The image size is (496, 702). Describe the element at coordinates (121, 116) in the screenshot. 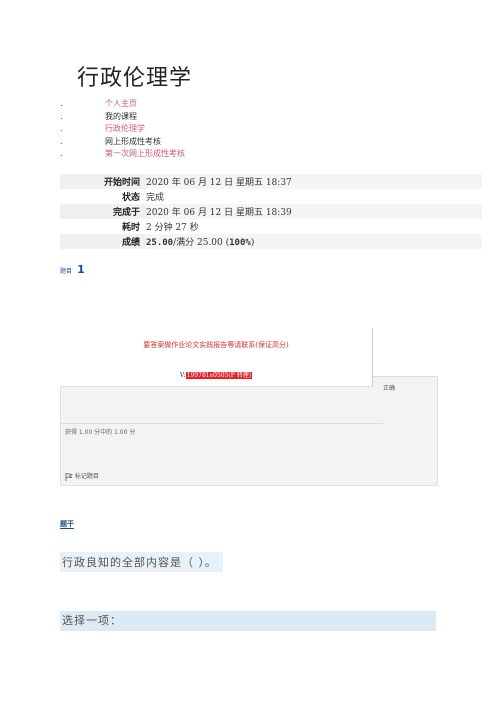

I see `breadcrumb-label-my-courses: 我的课程` at that location.